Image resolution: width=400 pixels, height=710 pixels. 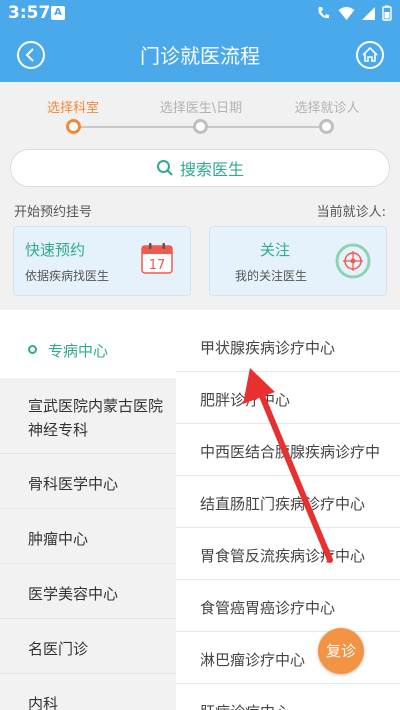 I want to click on status-time: 3:57, so click(x=29, y=13).